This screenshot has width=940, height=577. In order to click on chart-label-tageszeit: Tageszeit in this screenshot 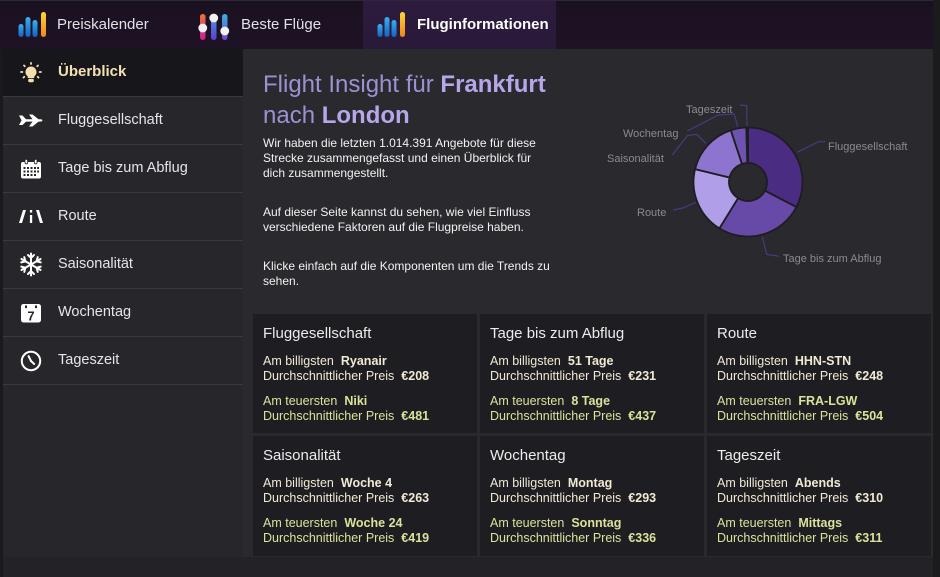, I will do `click(709, 110)`.